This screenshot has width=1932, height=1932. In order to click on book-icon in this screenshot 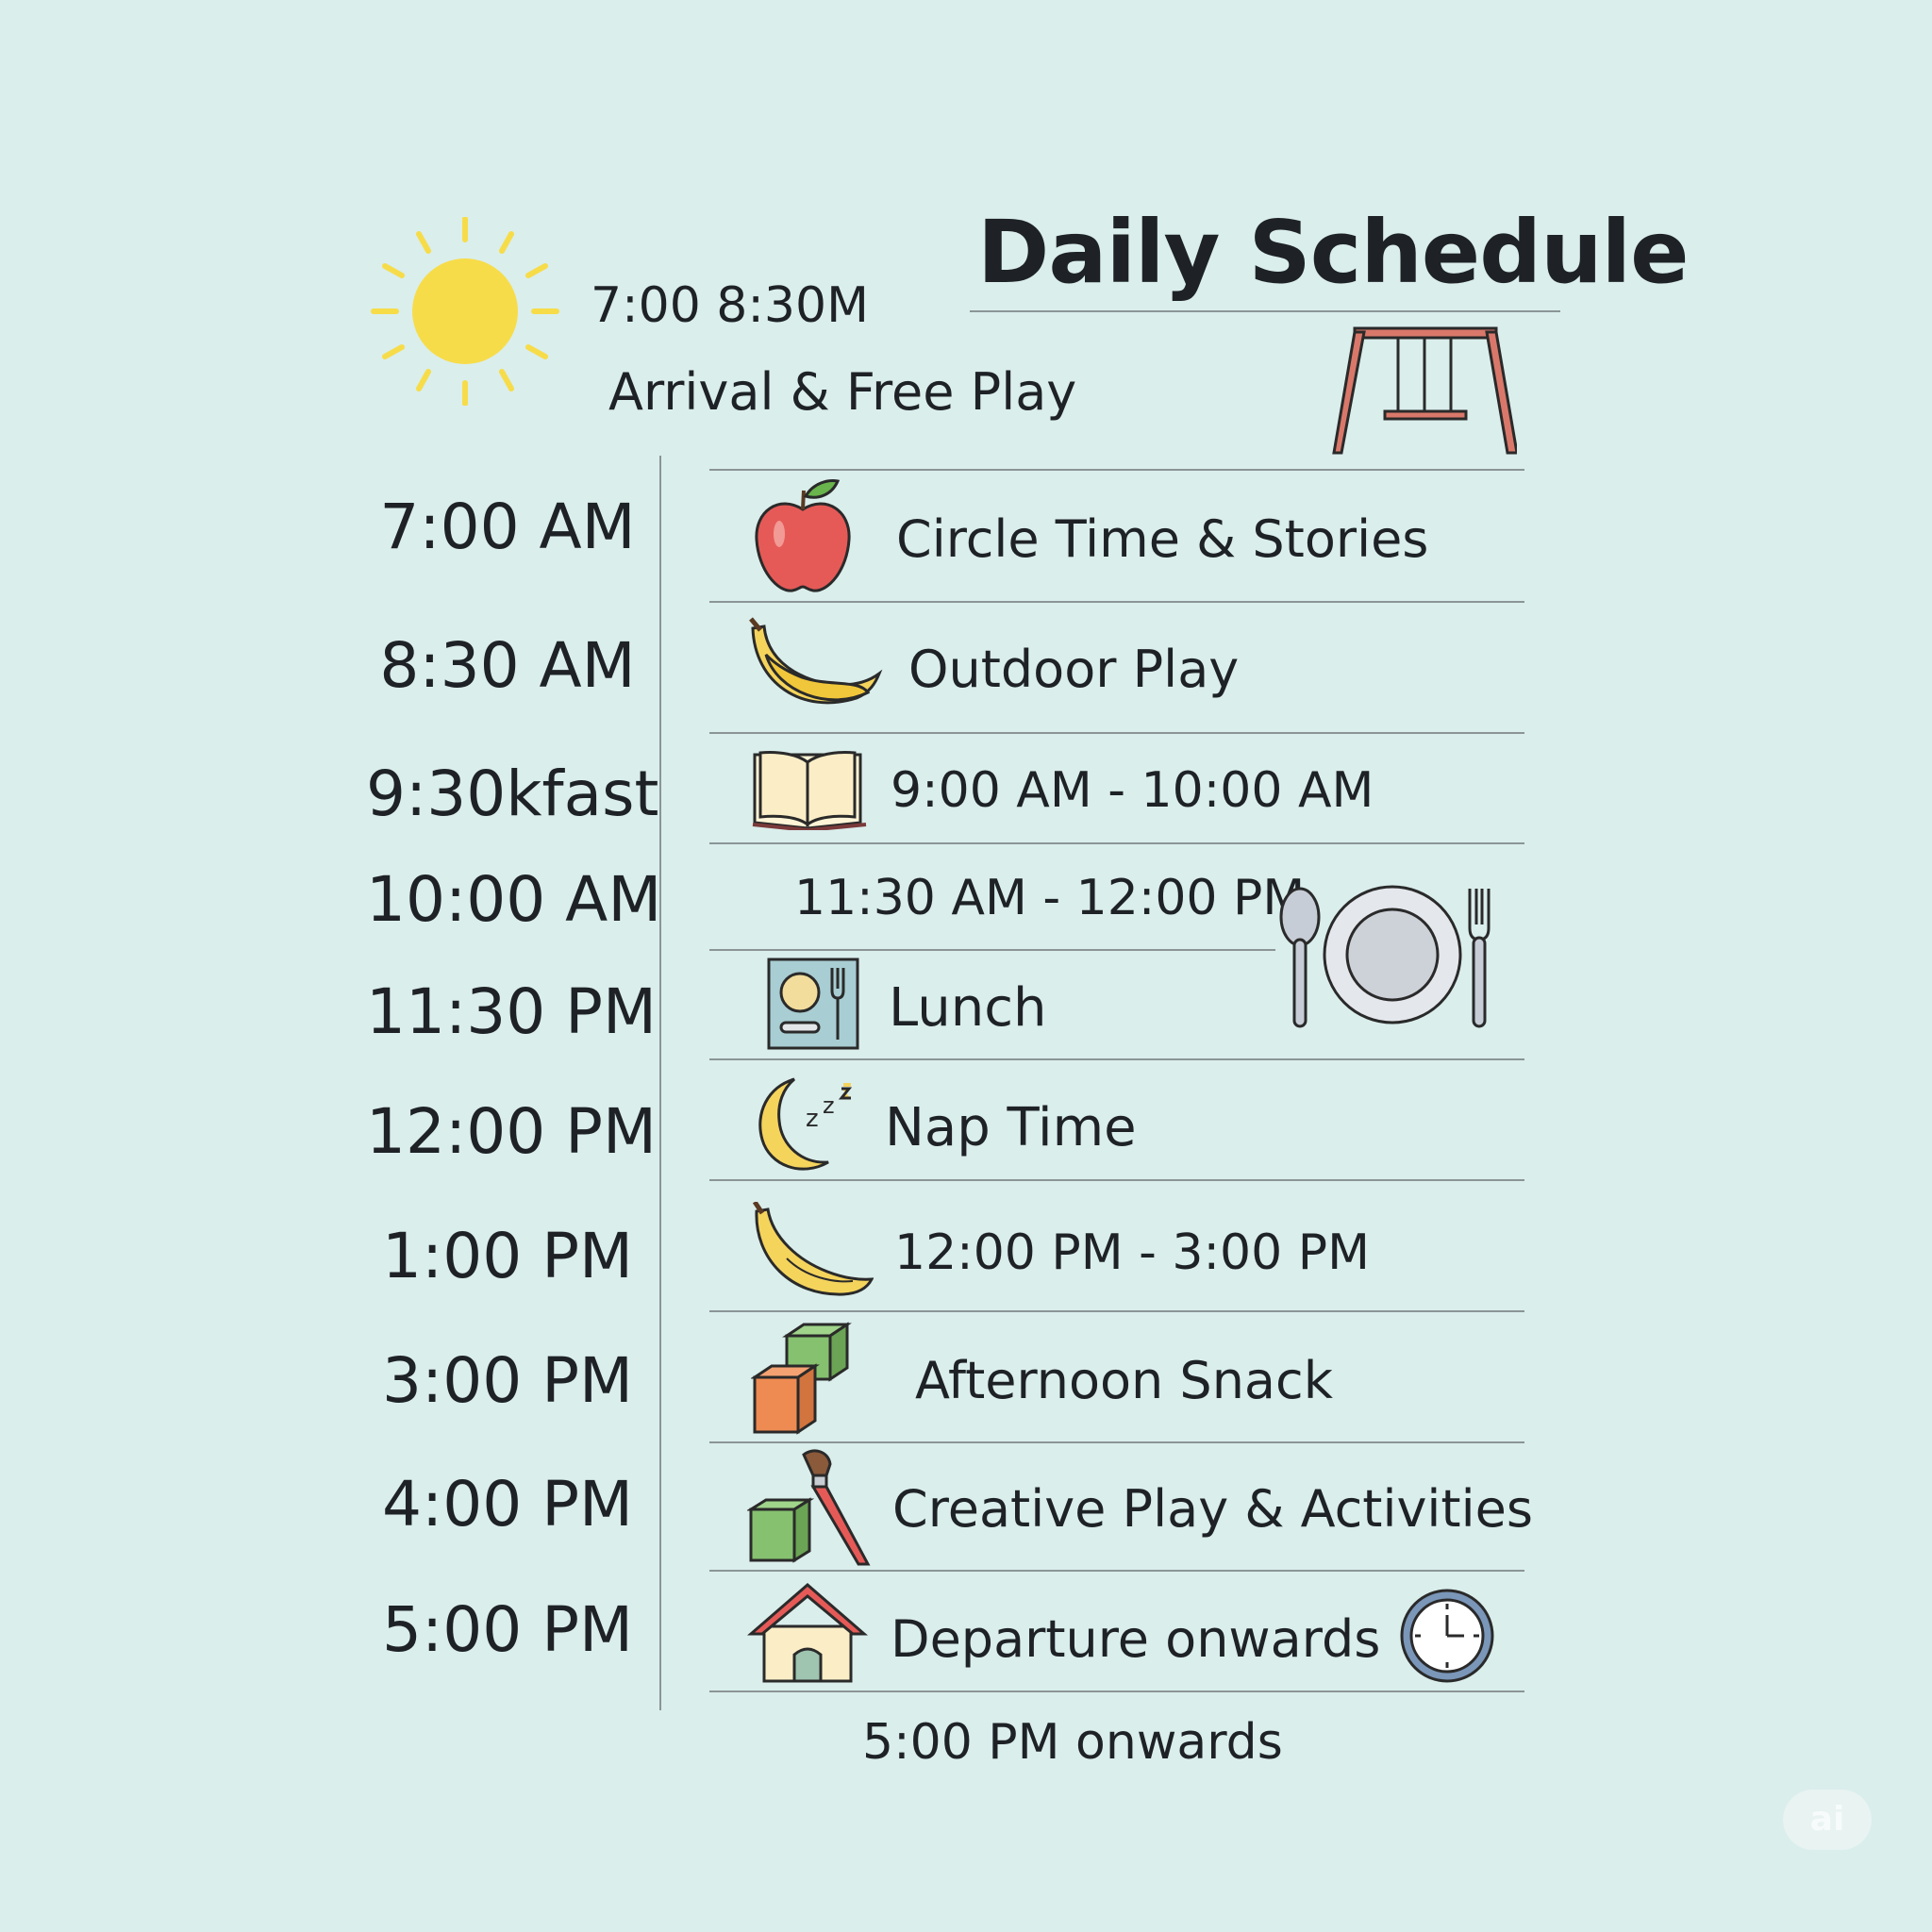, I will do `click(810, 790)`.